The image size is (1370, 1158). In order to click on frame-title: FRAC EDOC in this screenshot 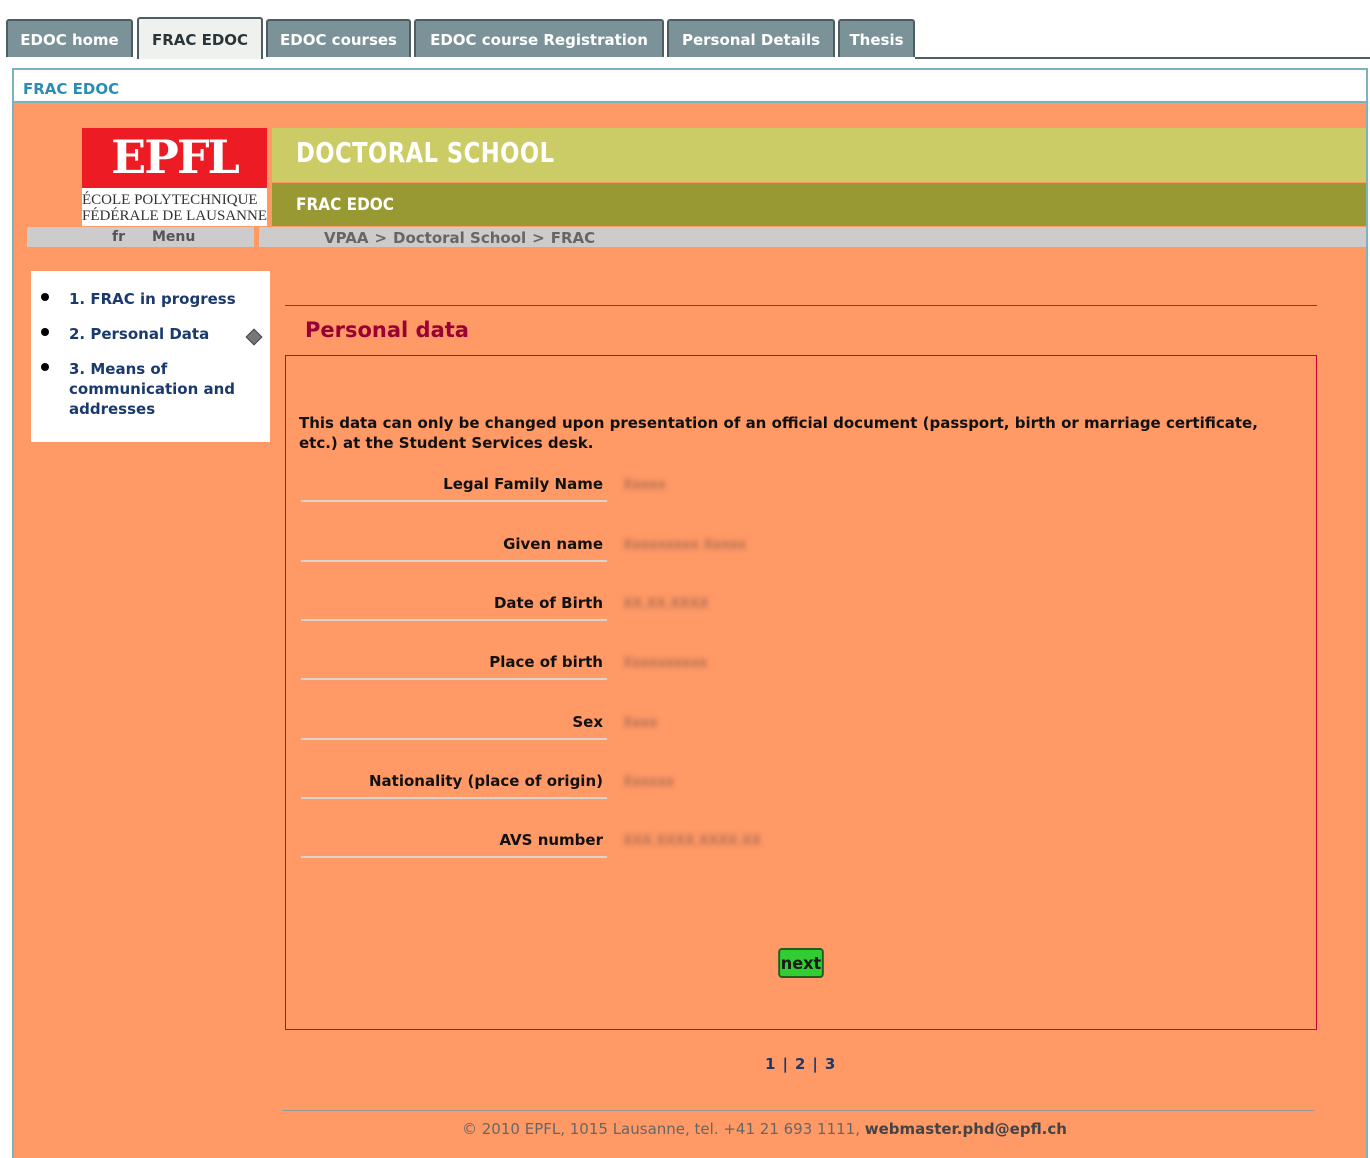, I will do `click(690, 86)`.